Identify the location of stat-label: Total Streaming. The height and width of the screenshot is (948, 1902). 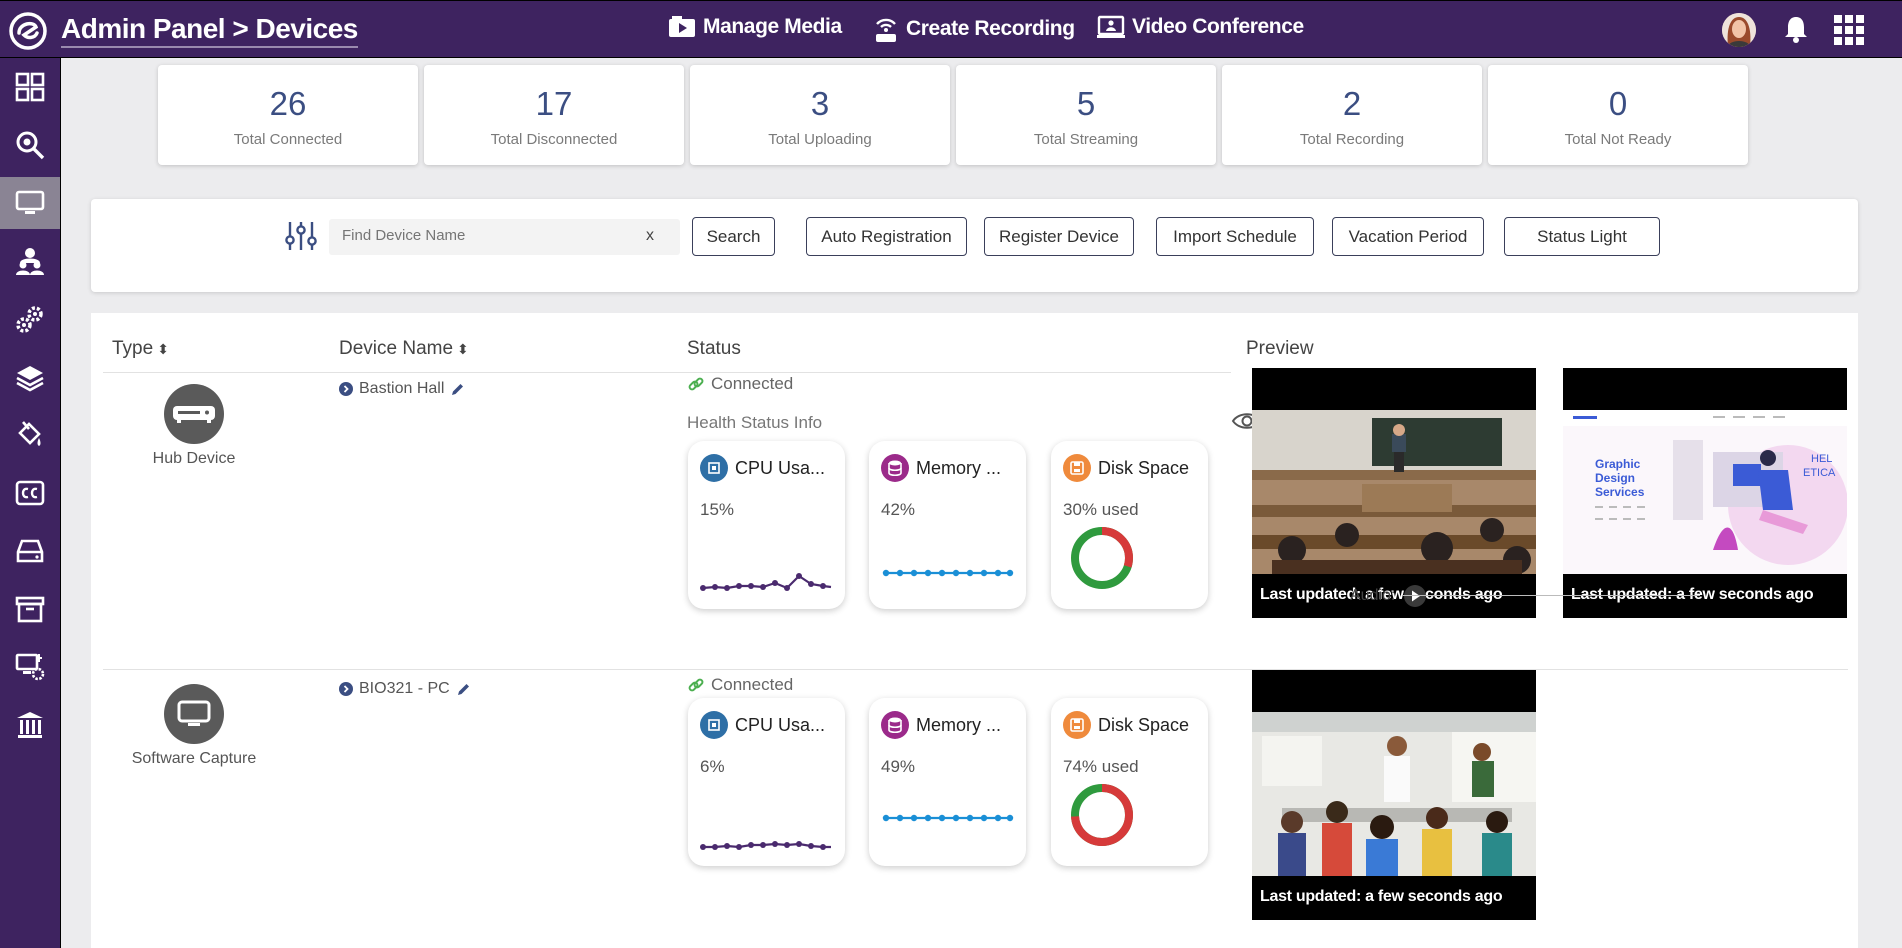
(1086, 139).